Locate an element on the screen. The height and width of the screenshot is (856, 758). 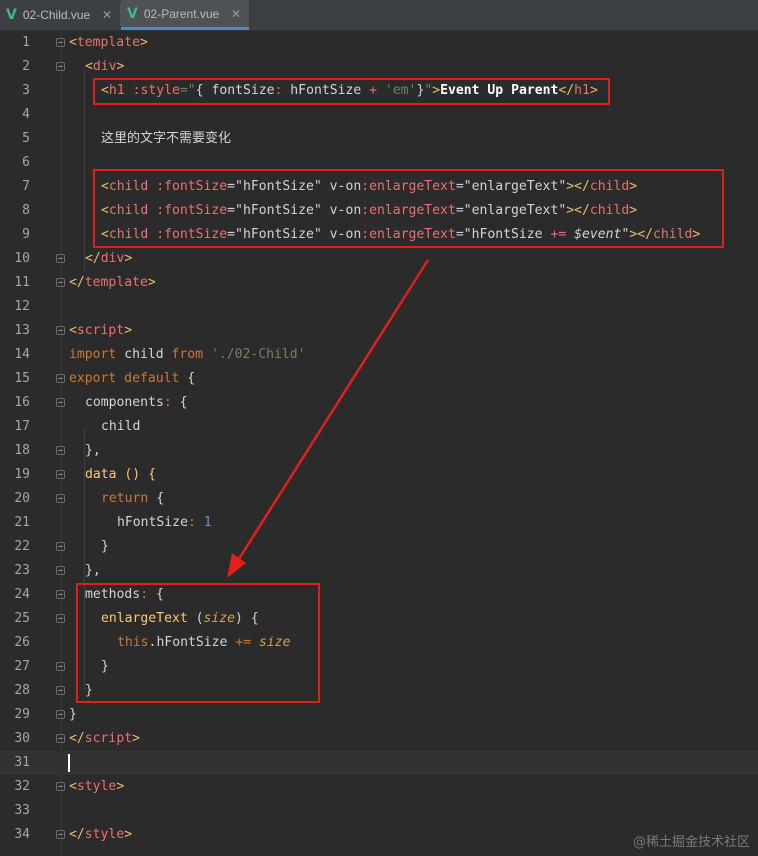
annotation-arrow is located at coordinates (328, 418).